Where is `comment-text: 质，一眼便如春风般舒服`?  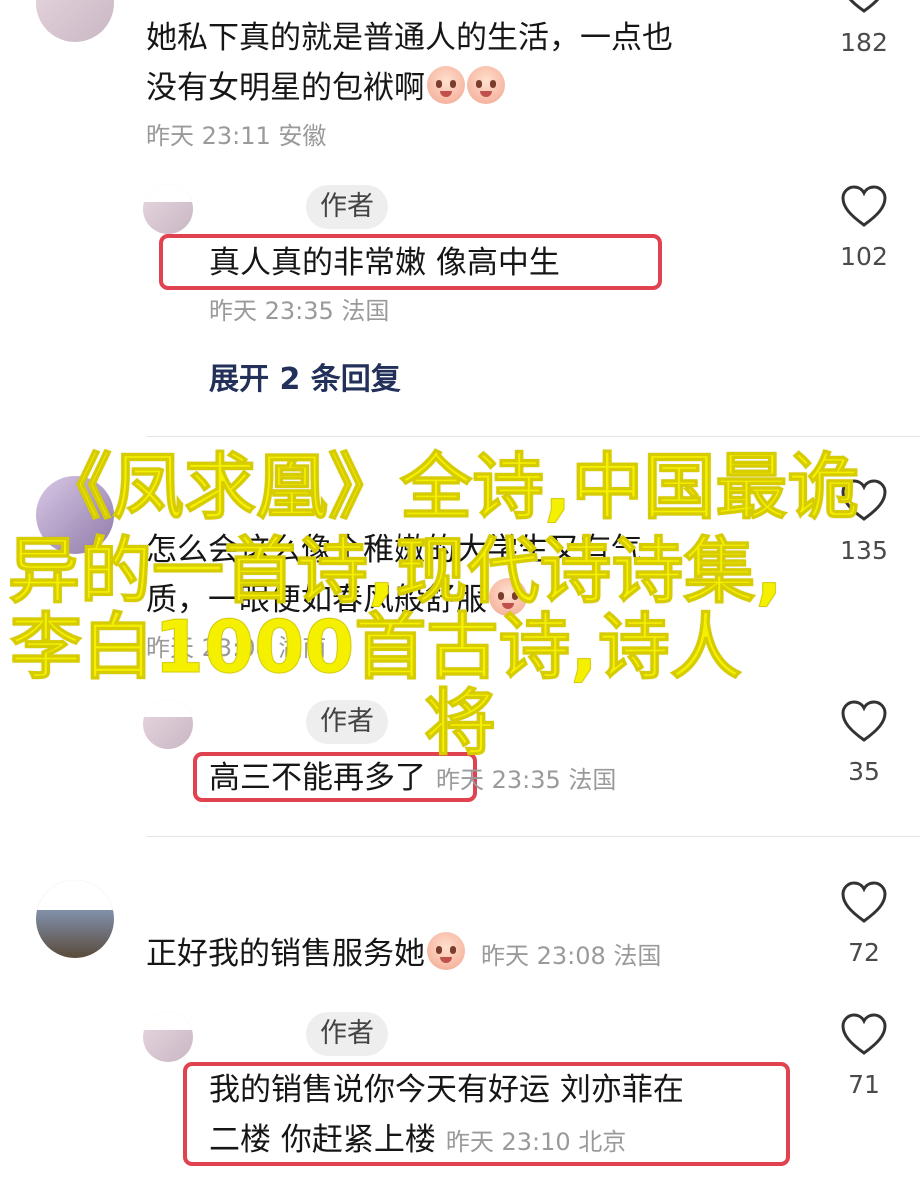
comment-text: 质，一眼便如春风般舒服 is located at coordinates (336, 600).